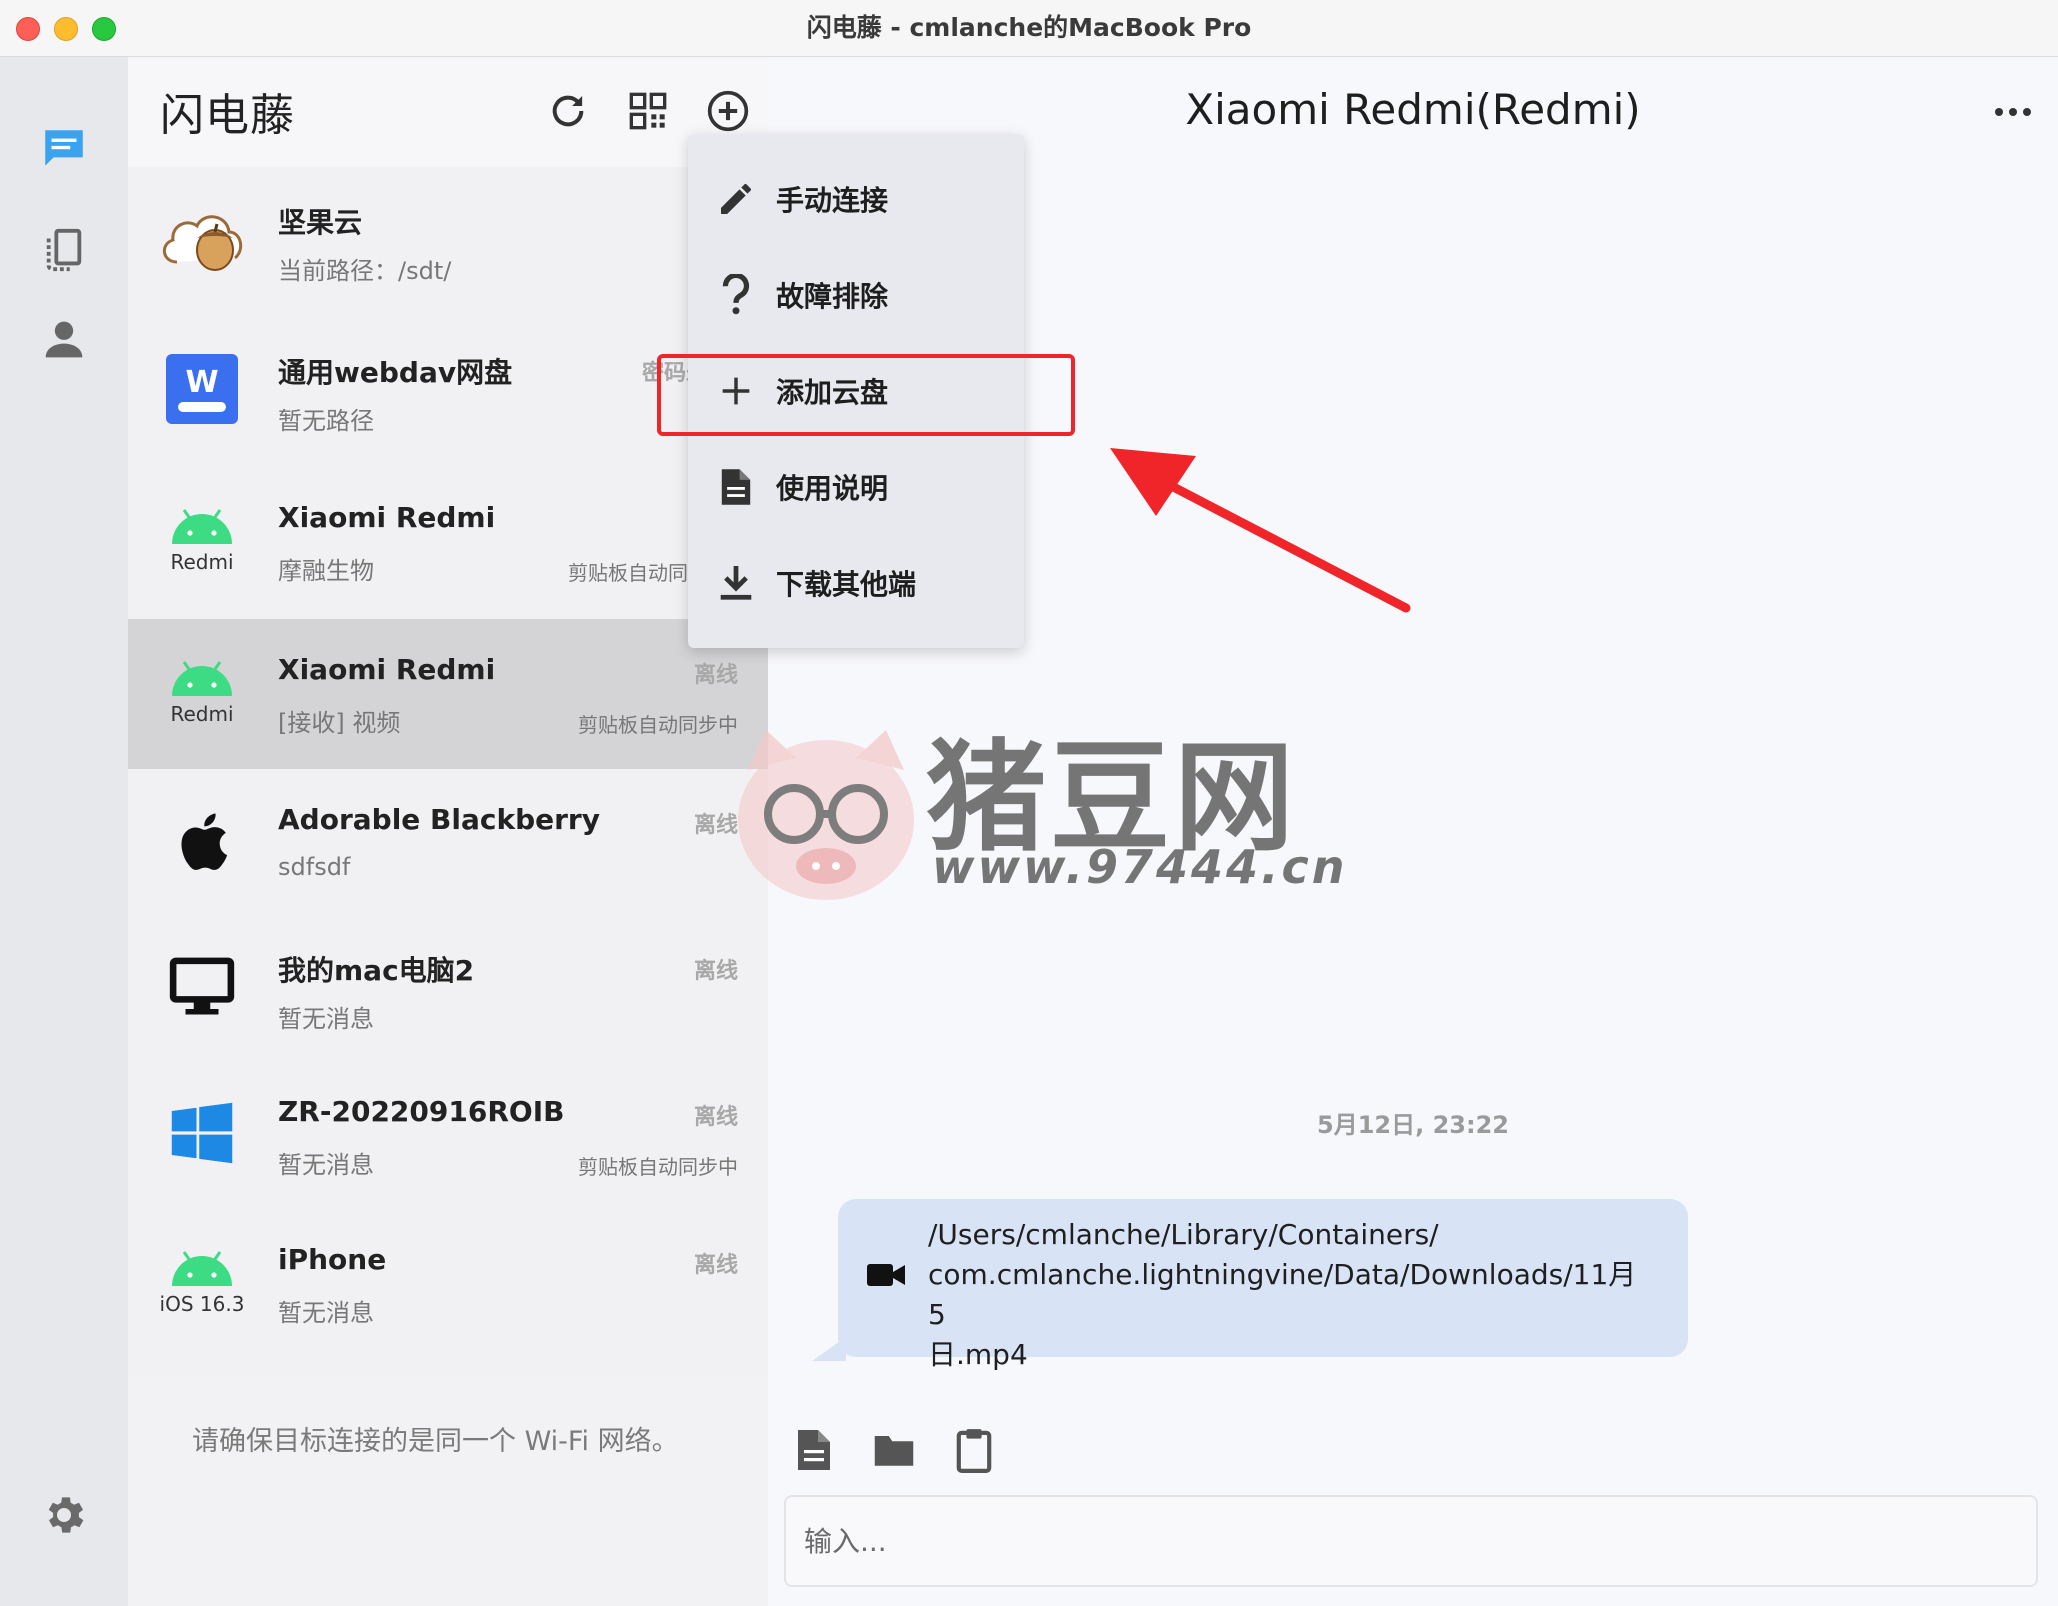 The height and width of the screenshot is (1606, 2058). Describe the element at coordinates (326, 421) in the screenshot. I see `device-message: 暂无路径` at that location.